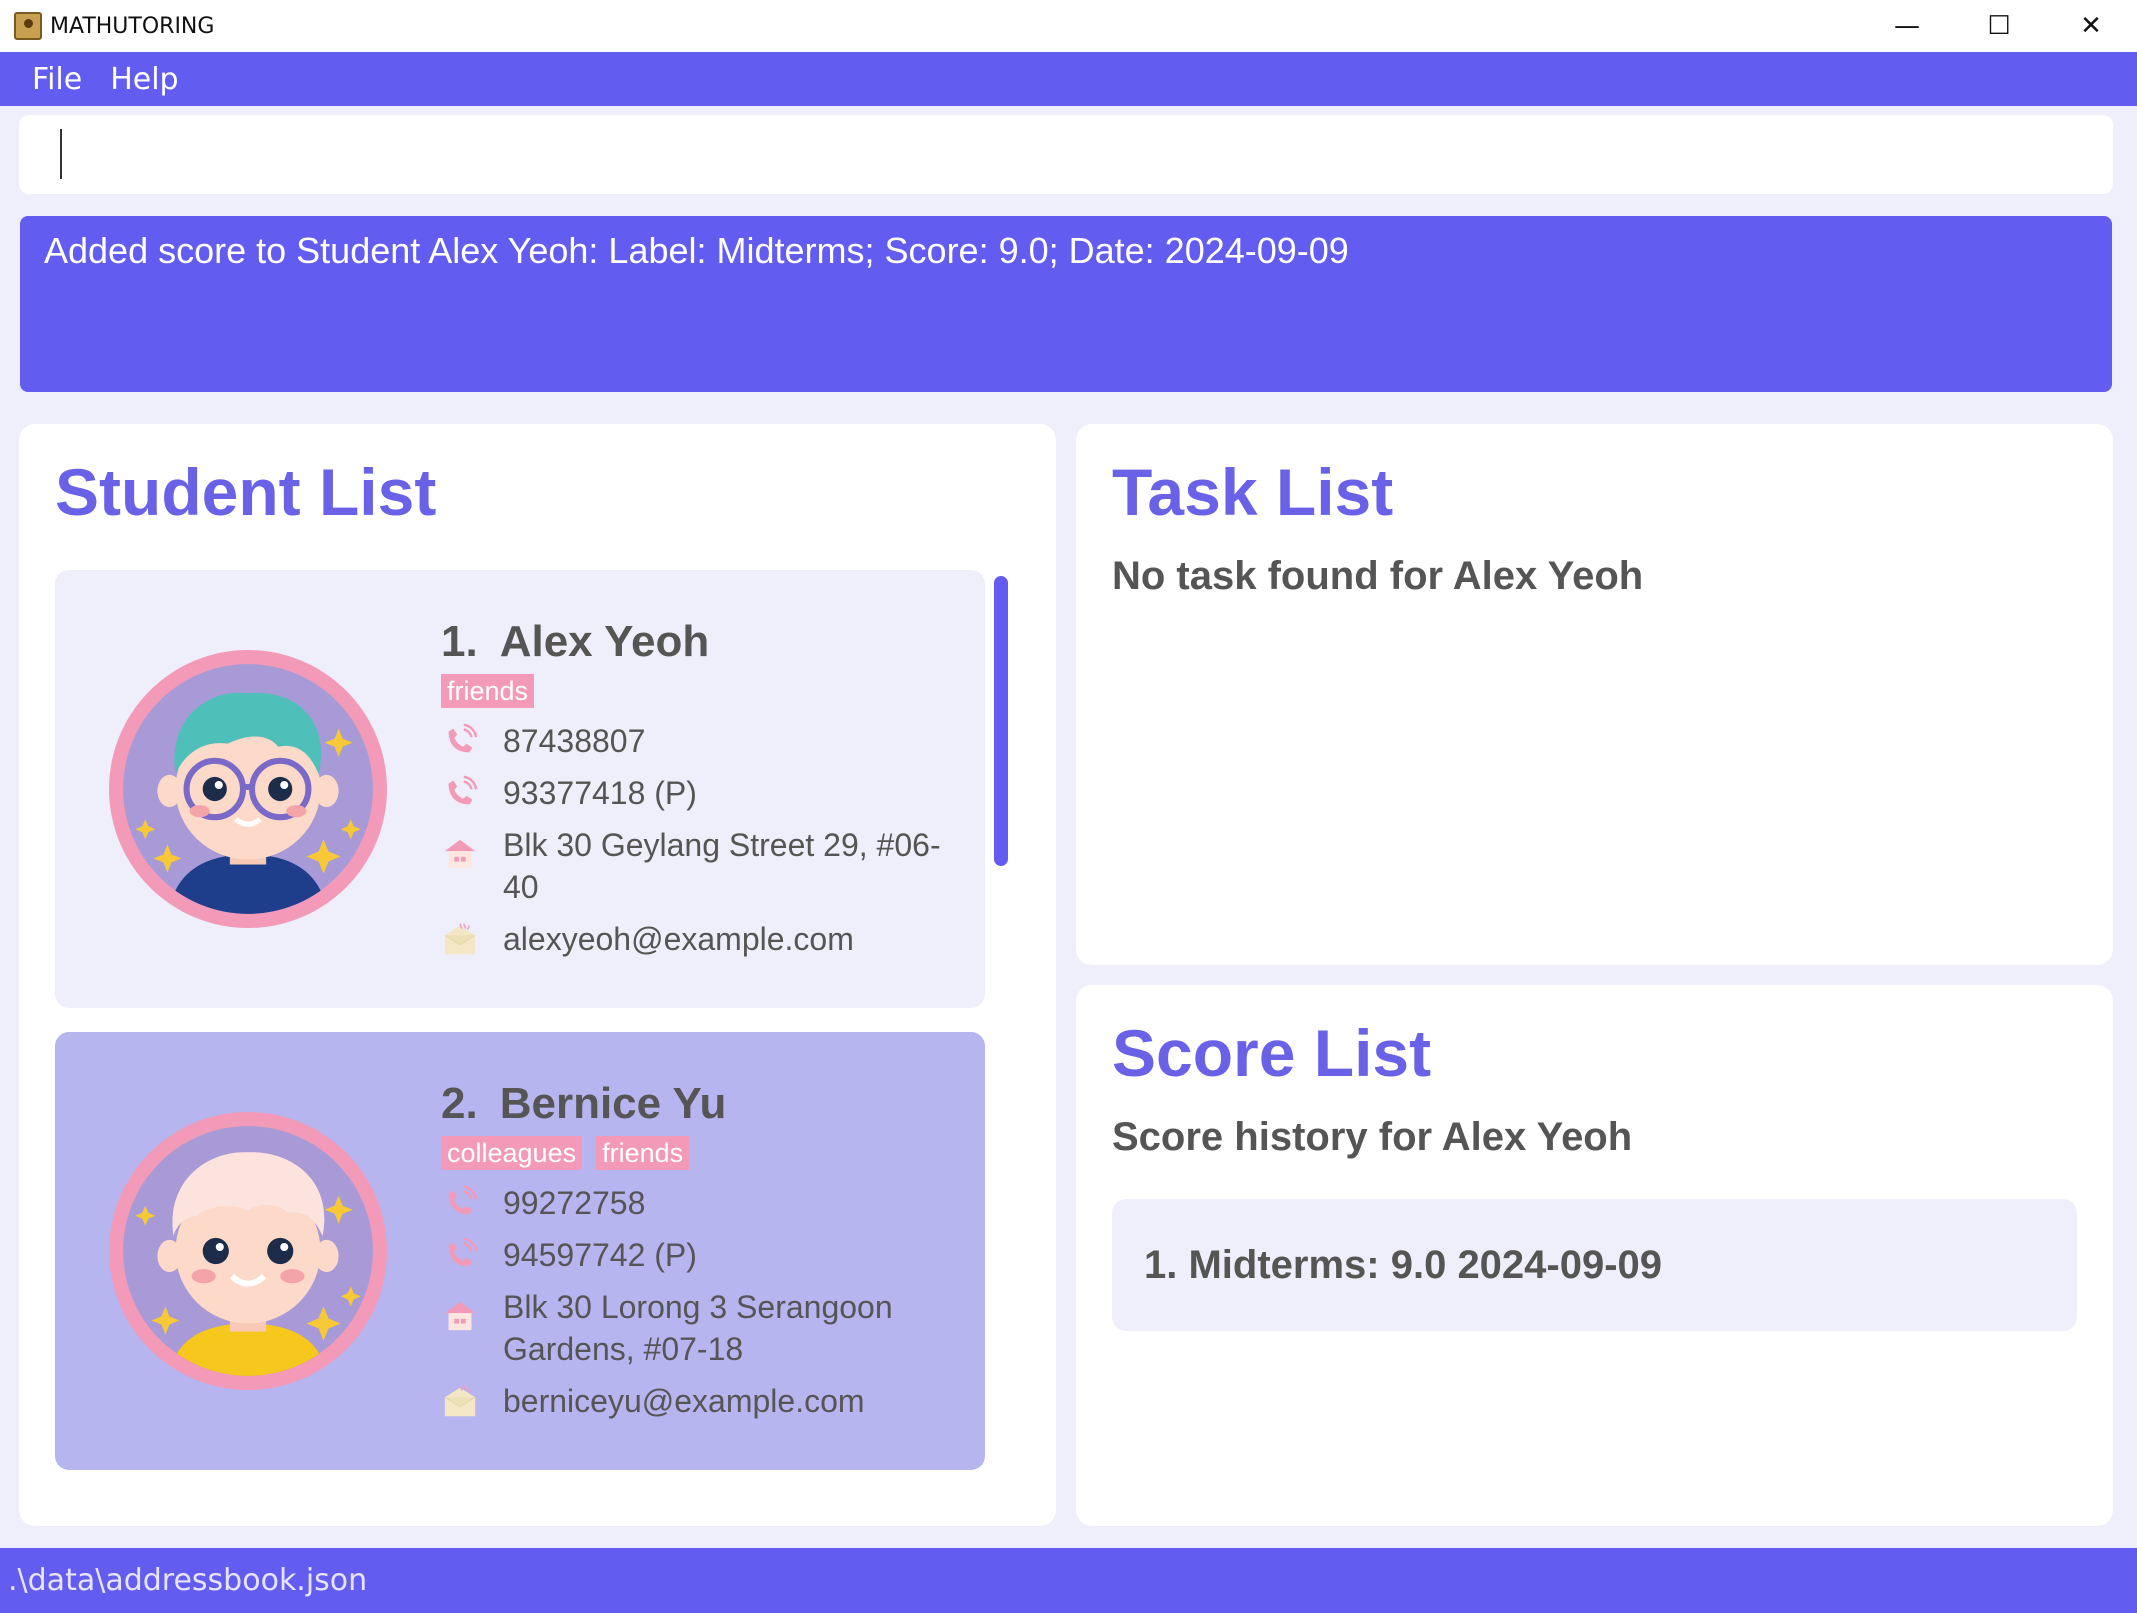 This screenshot has height=1613, width=2137. What do you see at coordinates (2091, 26) in the screenshot?
I see `close-button: ✕` at bounding box center [2091, 26].